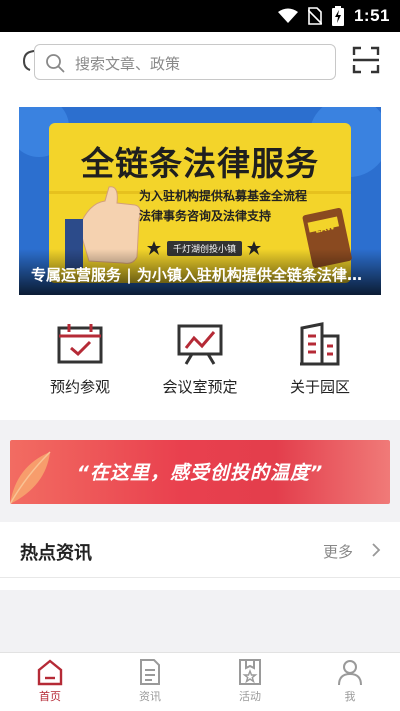  I want to click on building-icon, so click(320, 344).